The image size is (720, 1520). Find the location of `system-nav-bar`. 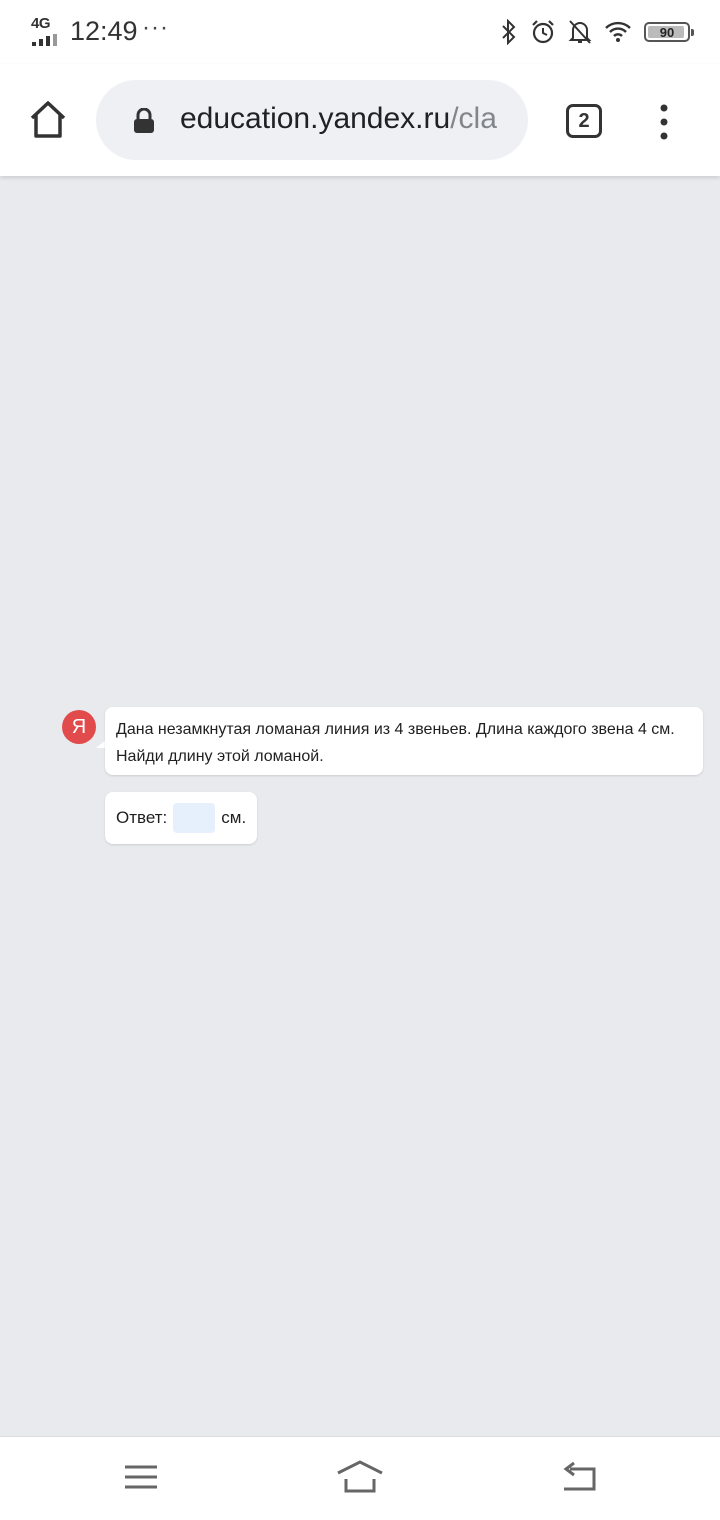

system-nav-bar is located at coordinates (360, 1478).